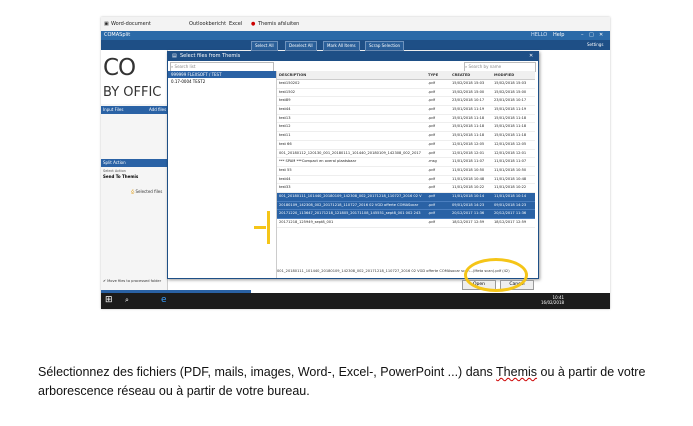 The image size is (693, 426). Describe the element at coordinates (253, 24) in the screenshot. I see `themis-close-icon: ●` at that location.